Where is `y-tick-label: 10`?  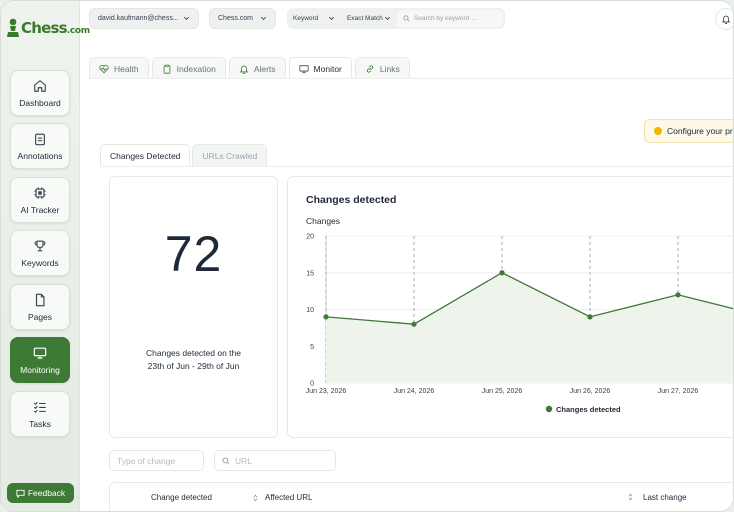
y-tick-label: 10 is located at coordinates (310, 310).